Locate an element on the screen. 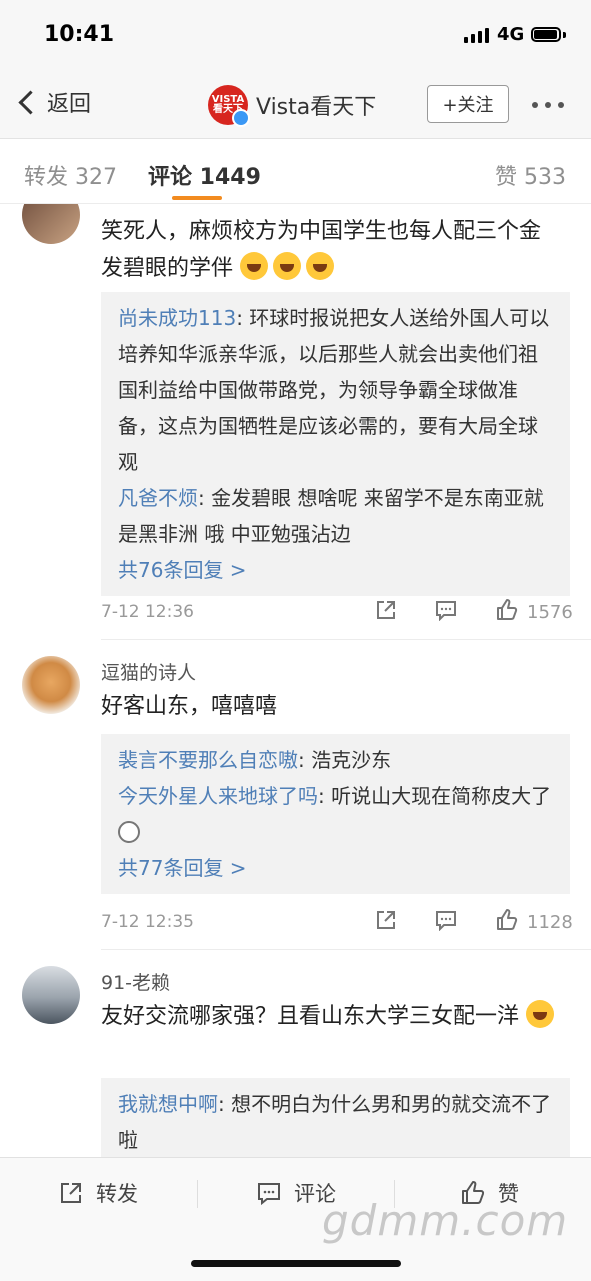 The image size is (591, 1281). comment-meta: 7-12 12:36 1576 is located at coordinates (337, 613).